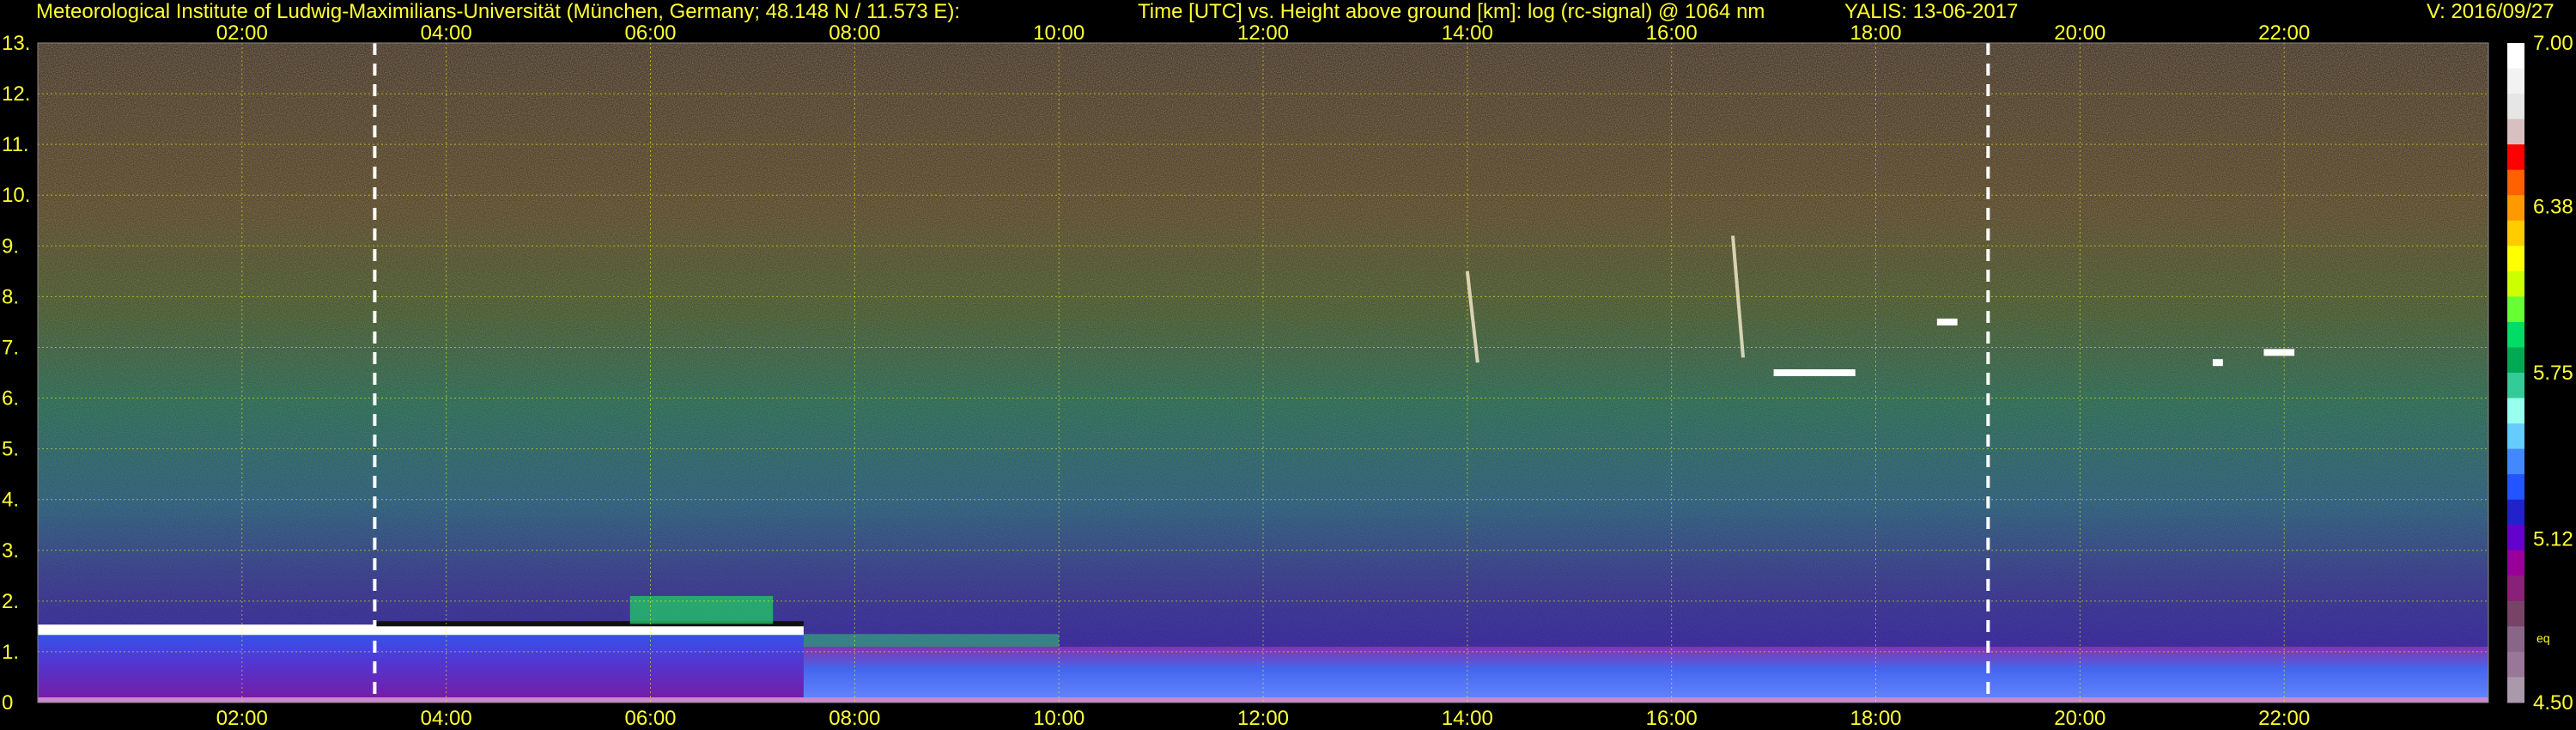 The image size is (2576, 730). I want to click on y-tick-label: 5., so click(11, 449).